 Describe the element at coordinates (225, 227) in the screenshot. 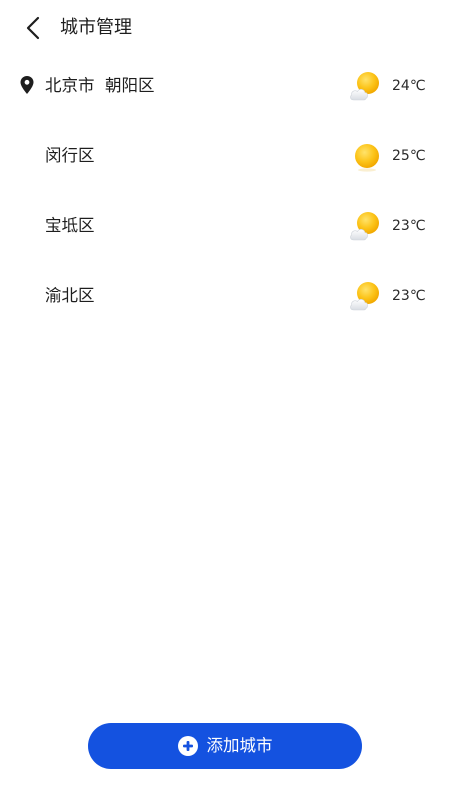

I see `city-row-baodi: 宝坻区 23℃` at that location.